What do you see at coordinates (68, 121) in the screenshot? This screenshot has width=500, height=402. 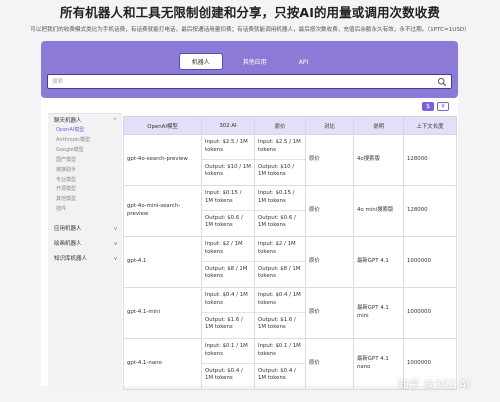 I see `sidebar-group-label: 聊天机器人` at bounding box center [68, 121].